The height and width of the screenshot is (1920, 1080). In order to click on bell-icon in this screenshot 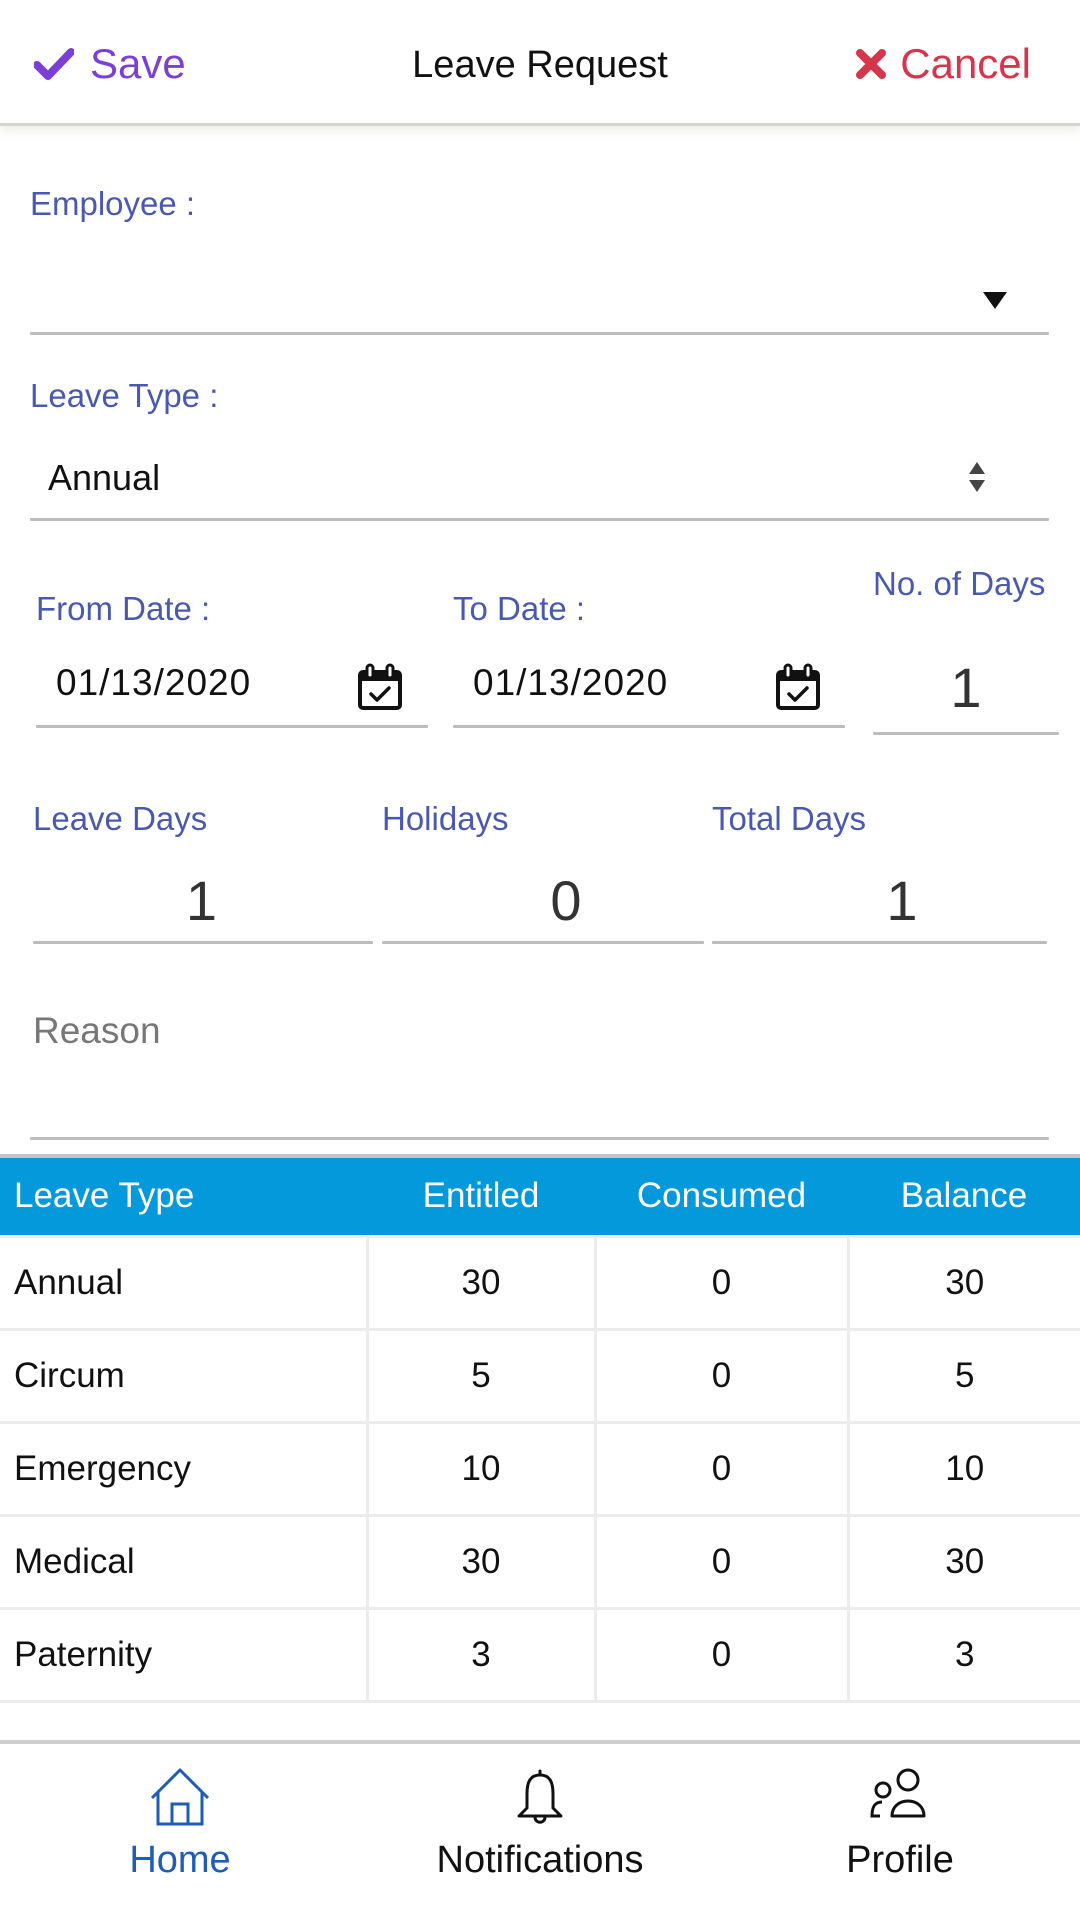, I will do `click(540, 1796)`.